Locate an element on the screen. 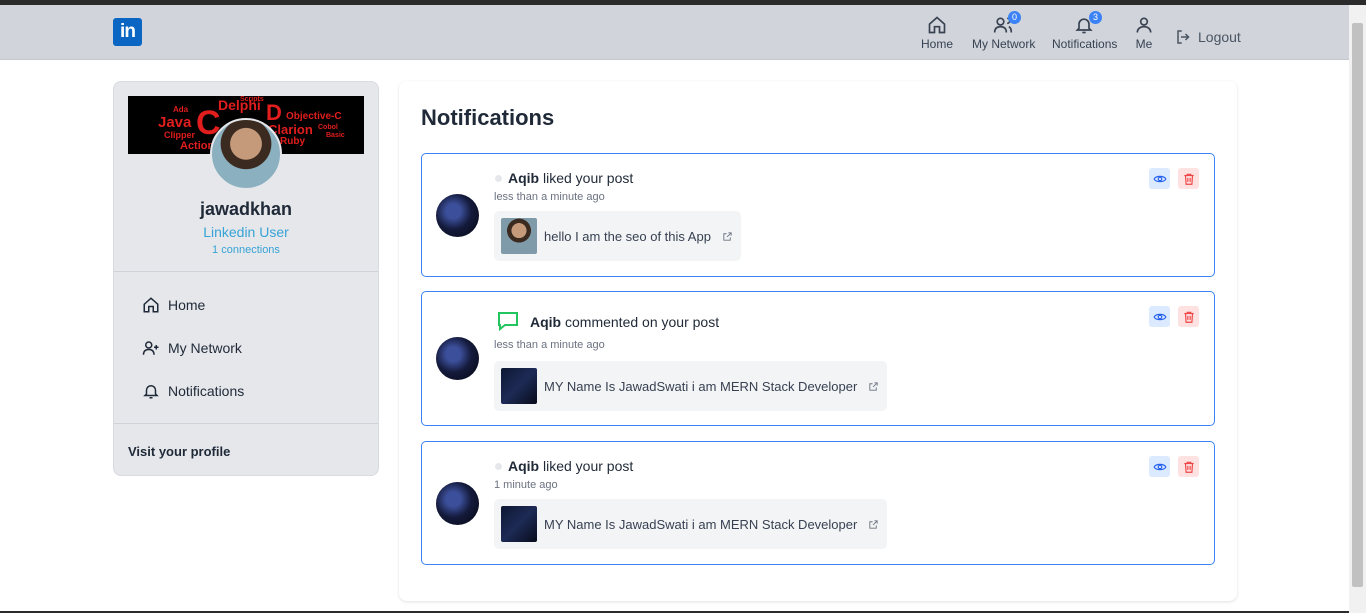  cover-word: Ruby is located at coordinates (292, 141).